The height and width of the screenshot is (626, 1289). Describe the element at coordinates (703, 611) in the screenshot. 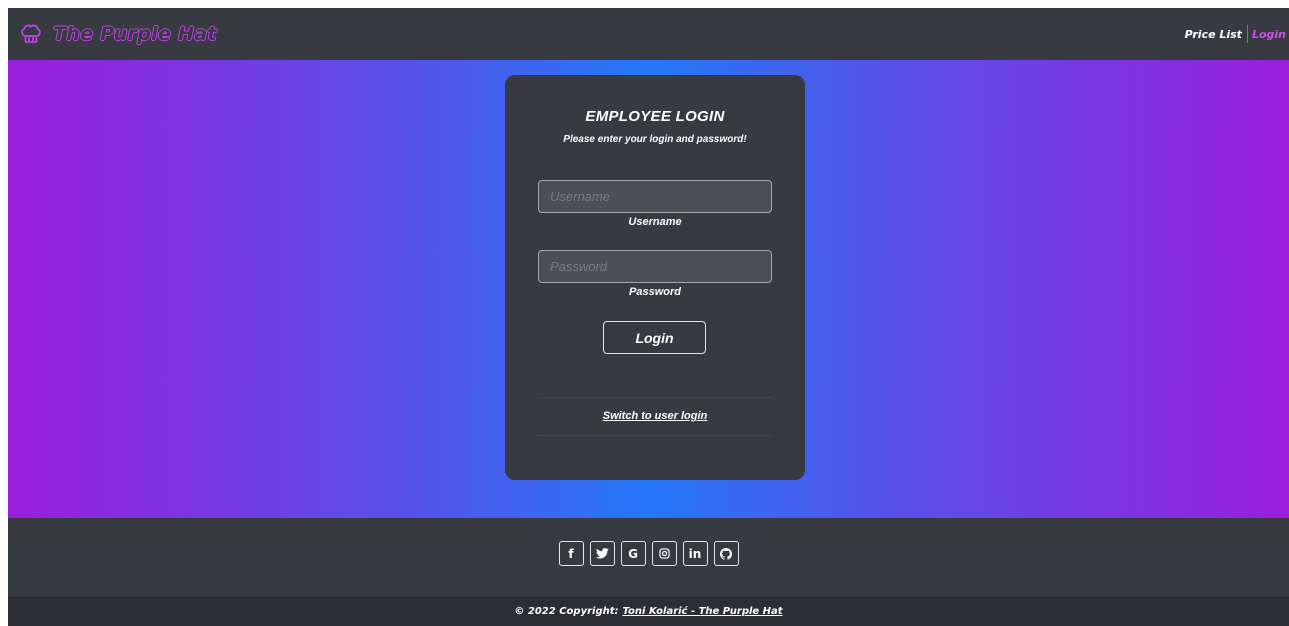

I see `copyright-author-link: Toni Kolarić - The Purple Hat` at that location.